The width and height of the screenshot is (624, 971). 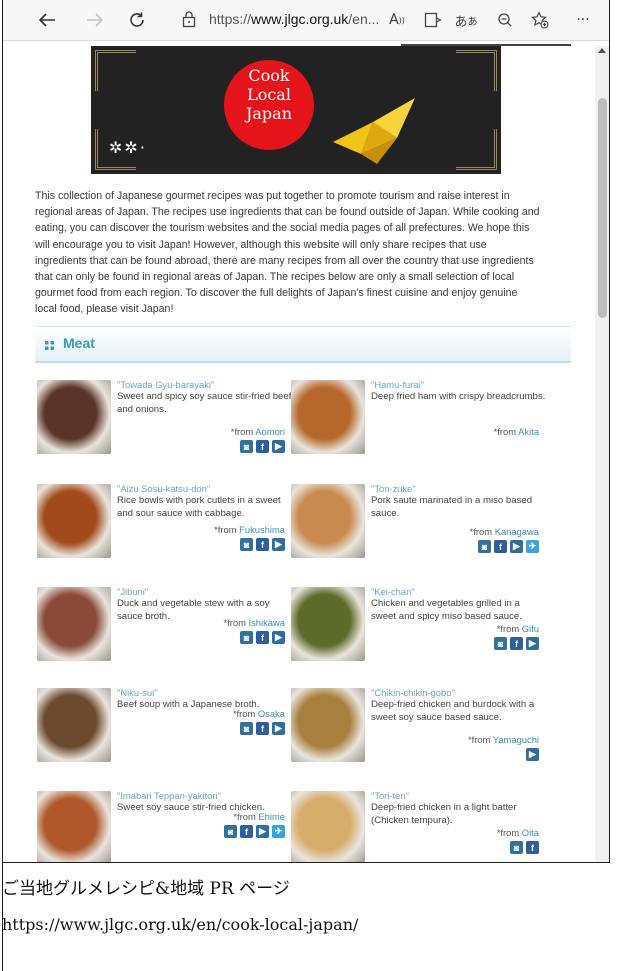 What do you see at coordinates (530, 832) in the screenshot?
I see `region-link: Oita` at bounding box center [530, 832].